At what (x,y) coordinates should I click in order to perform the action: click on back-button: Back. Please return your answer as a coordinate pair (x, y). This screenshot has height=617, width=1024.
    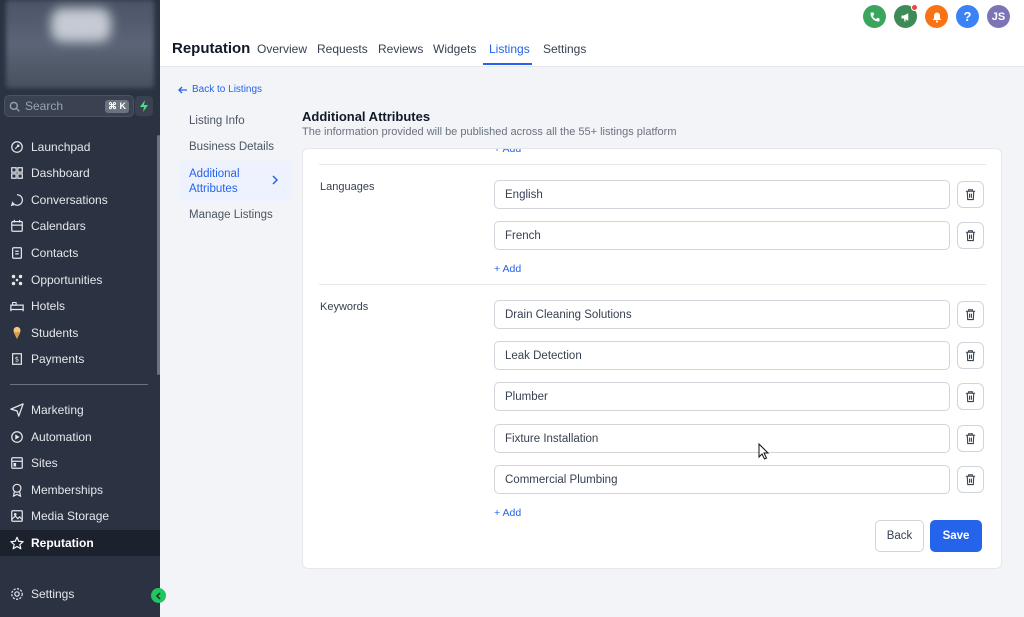
    Looking at the image, I should click on (899, 536).